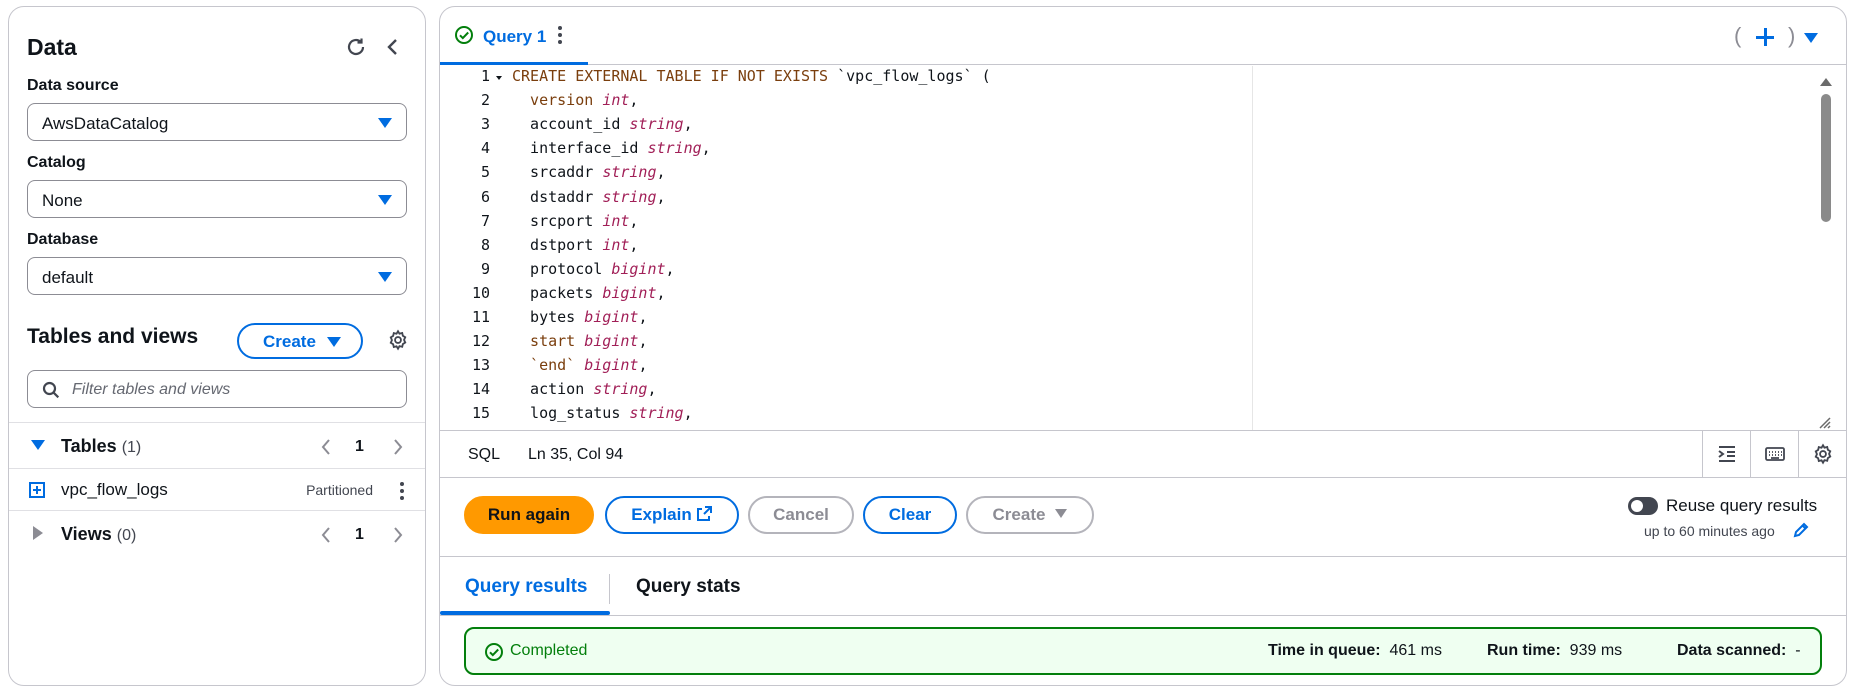  What do you see at coordinates (575, 100) in the screenshot?
I see `code-line: version int,` at bounding box center [575, 100].